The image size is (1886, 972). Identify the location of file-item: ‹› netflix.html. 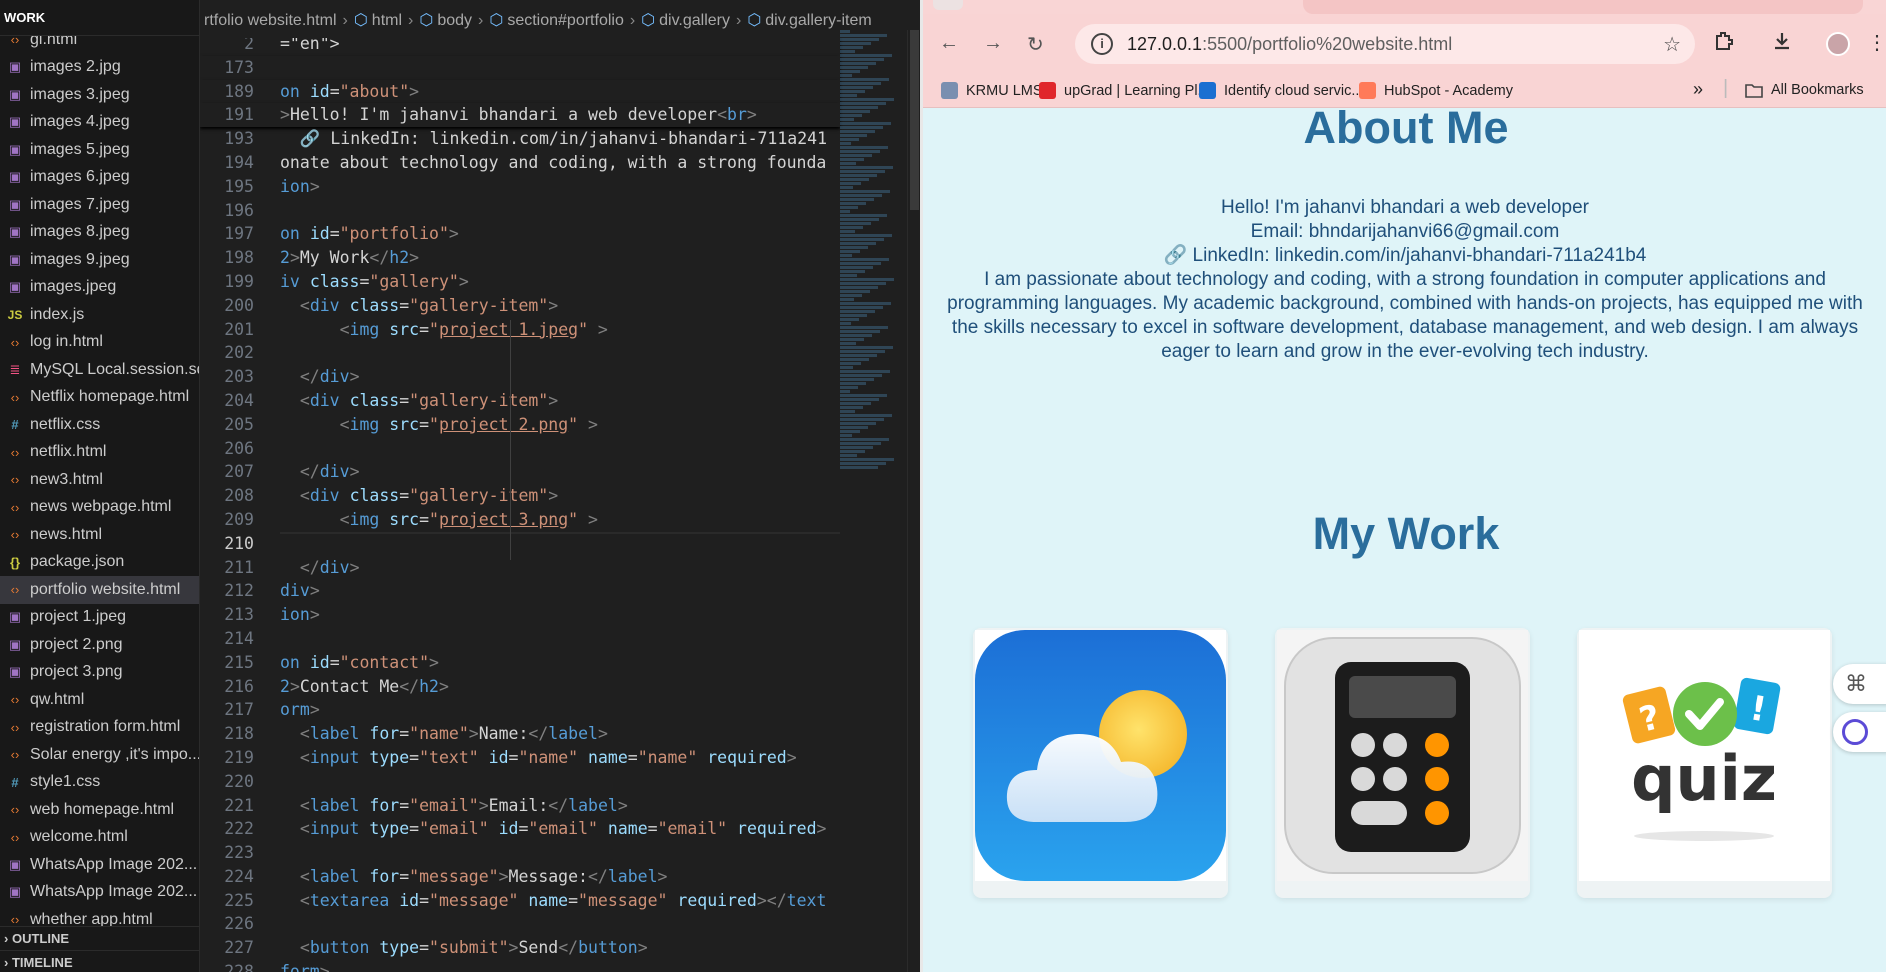
(99, 453).